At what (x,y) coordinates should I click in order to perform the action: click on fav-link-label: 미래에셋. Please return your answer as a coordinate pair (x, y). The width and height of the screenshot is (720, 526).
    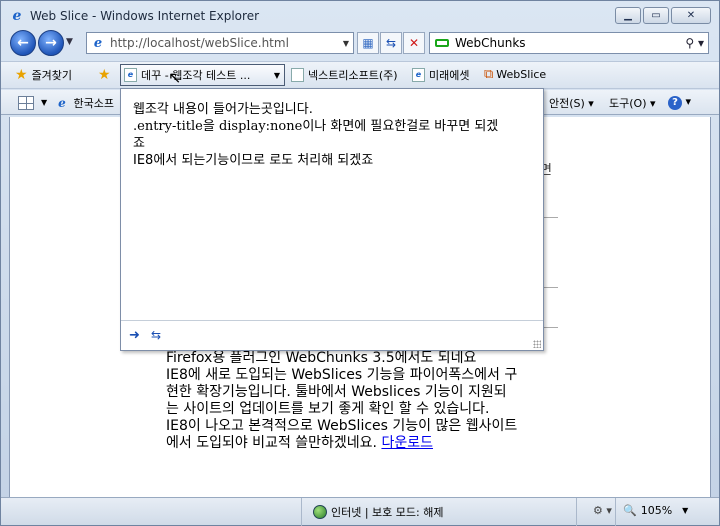
    Looking at the image, I should click on (449, 75).